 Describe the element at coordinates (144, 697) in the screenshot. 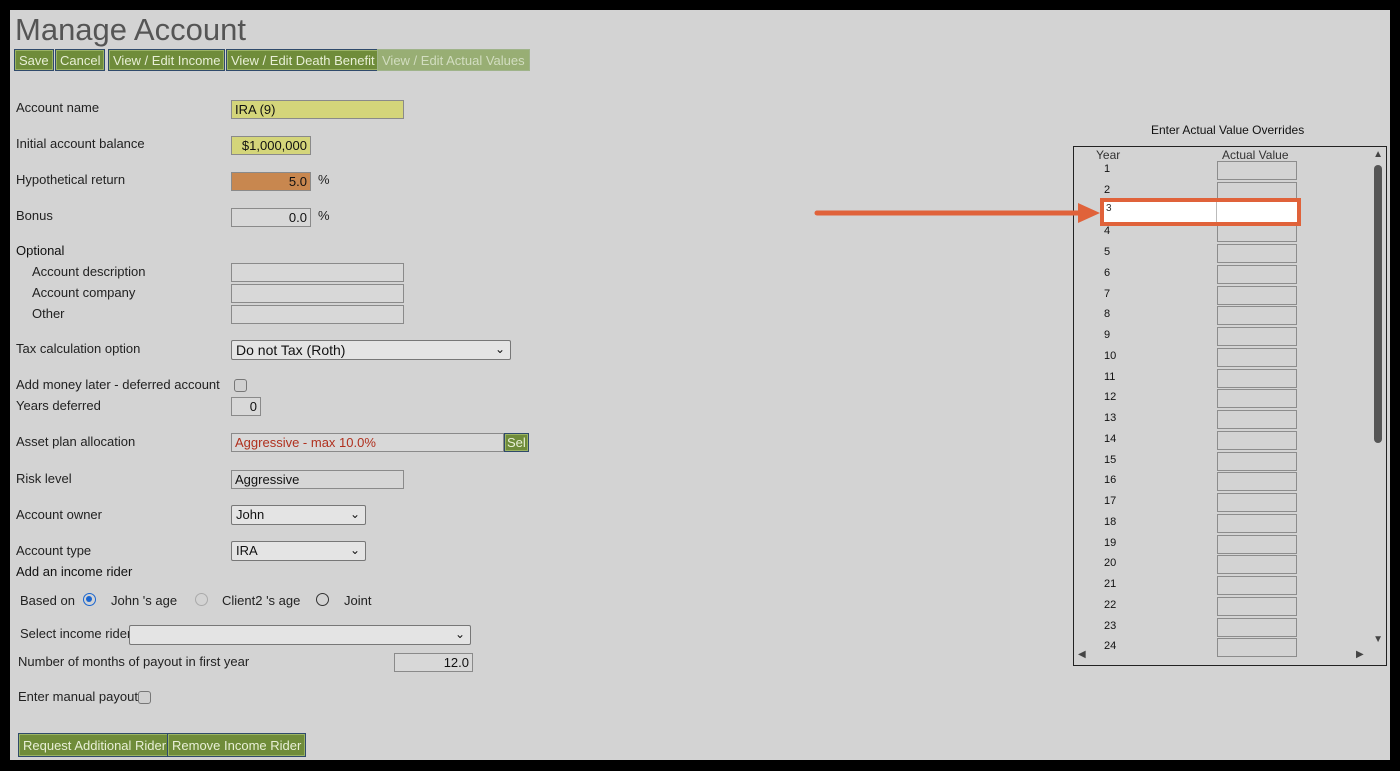

I see `manual-payout-checkbox` at that location.